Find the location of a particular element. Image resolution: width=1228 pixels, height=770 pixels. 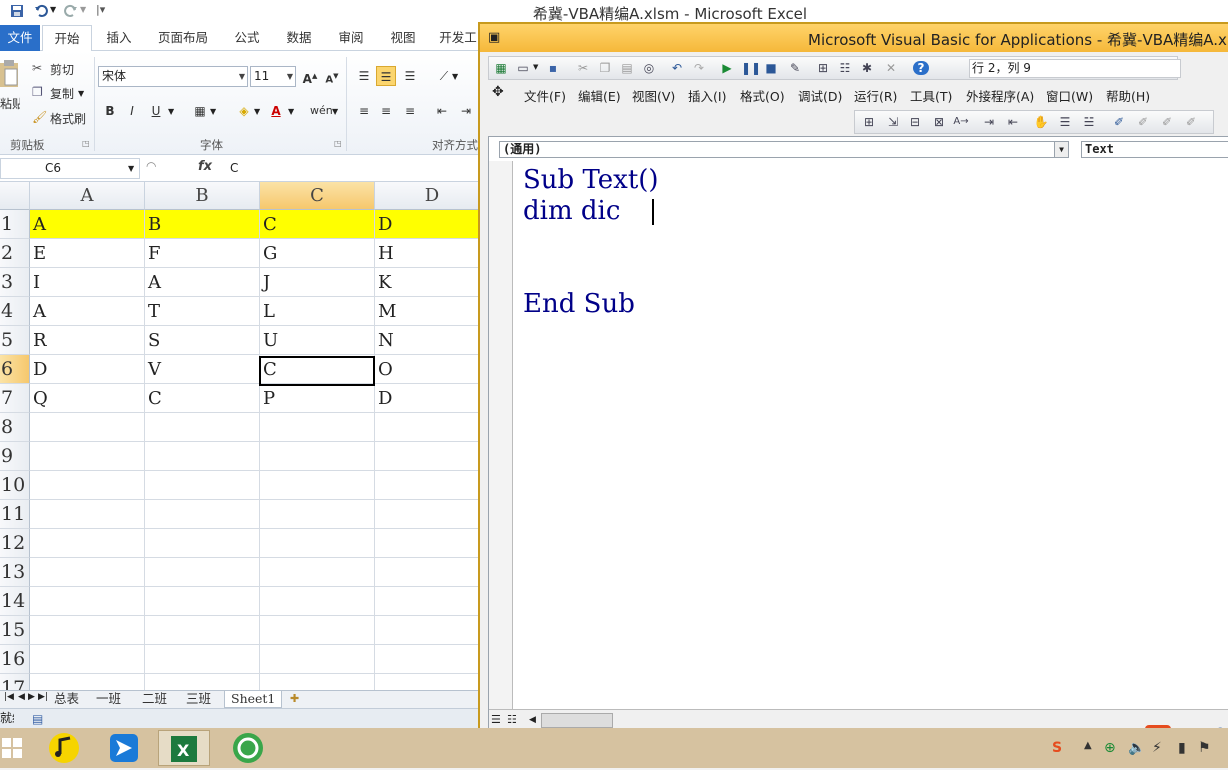

code-margin is located at coordinates (501, 435).